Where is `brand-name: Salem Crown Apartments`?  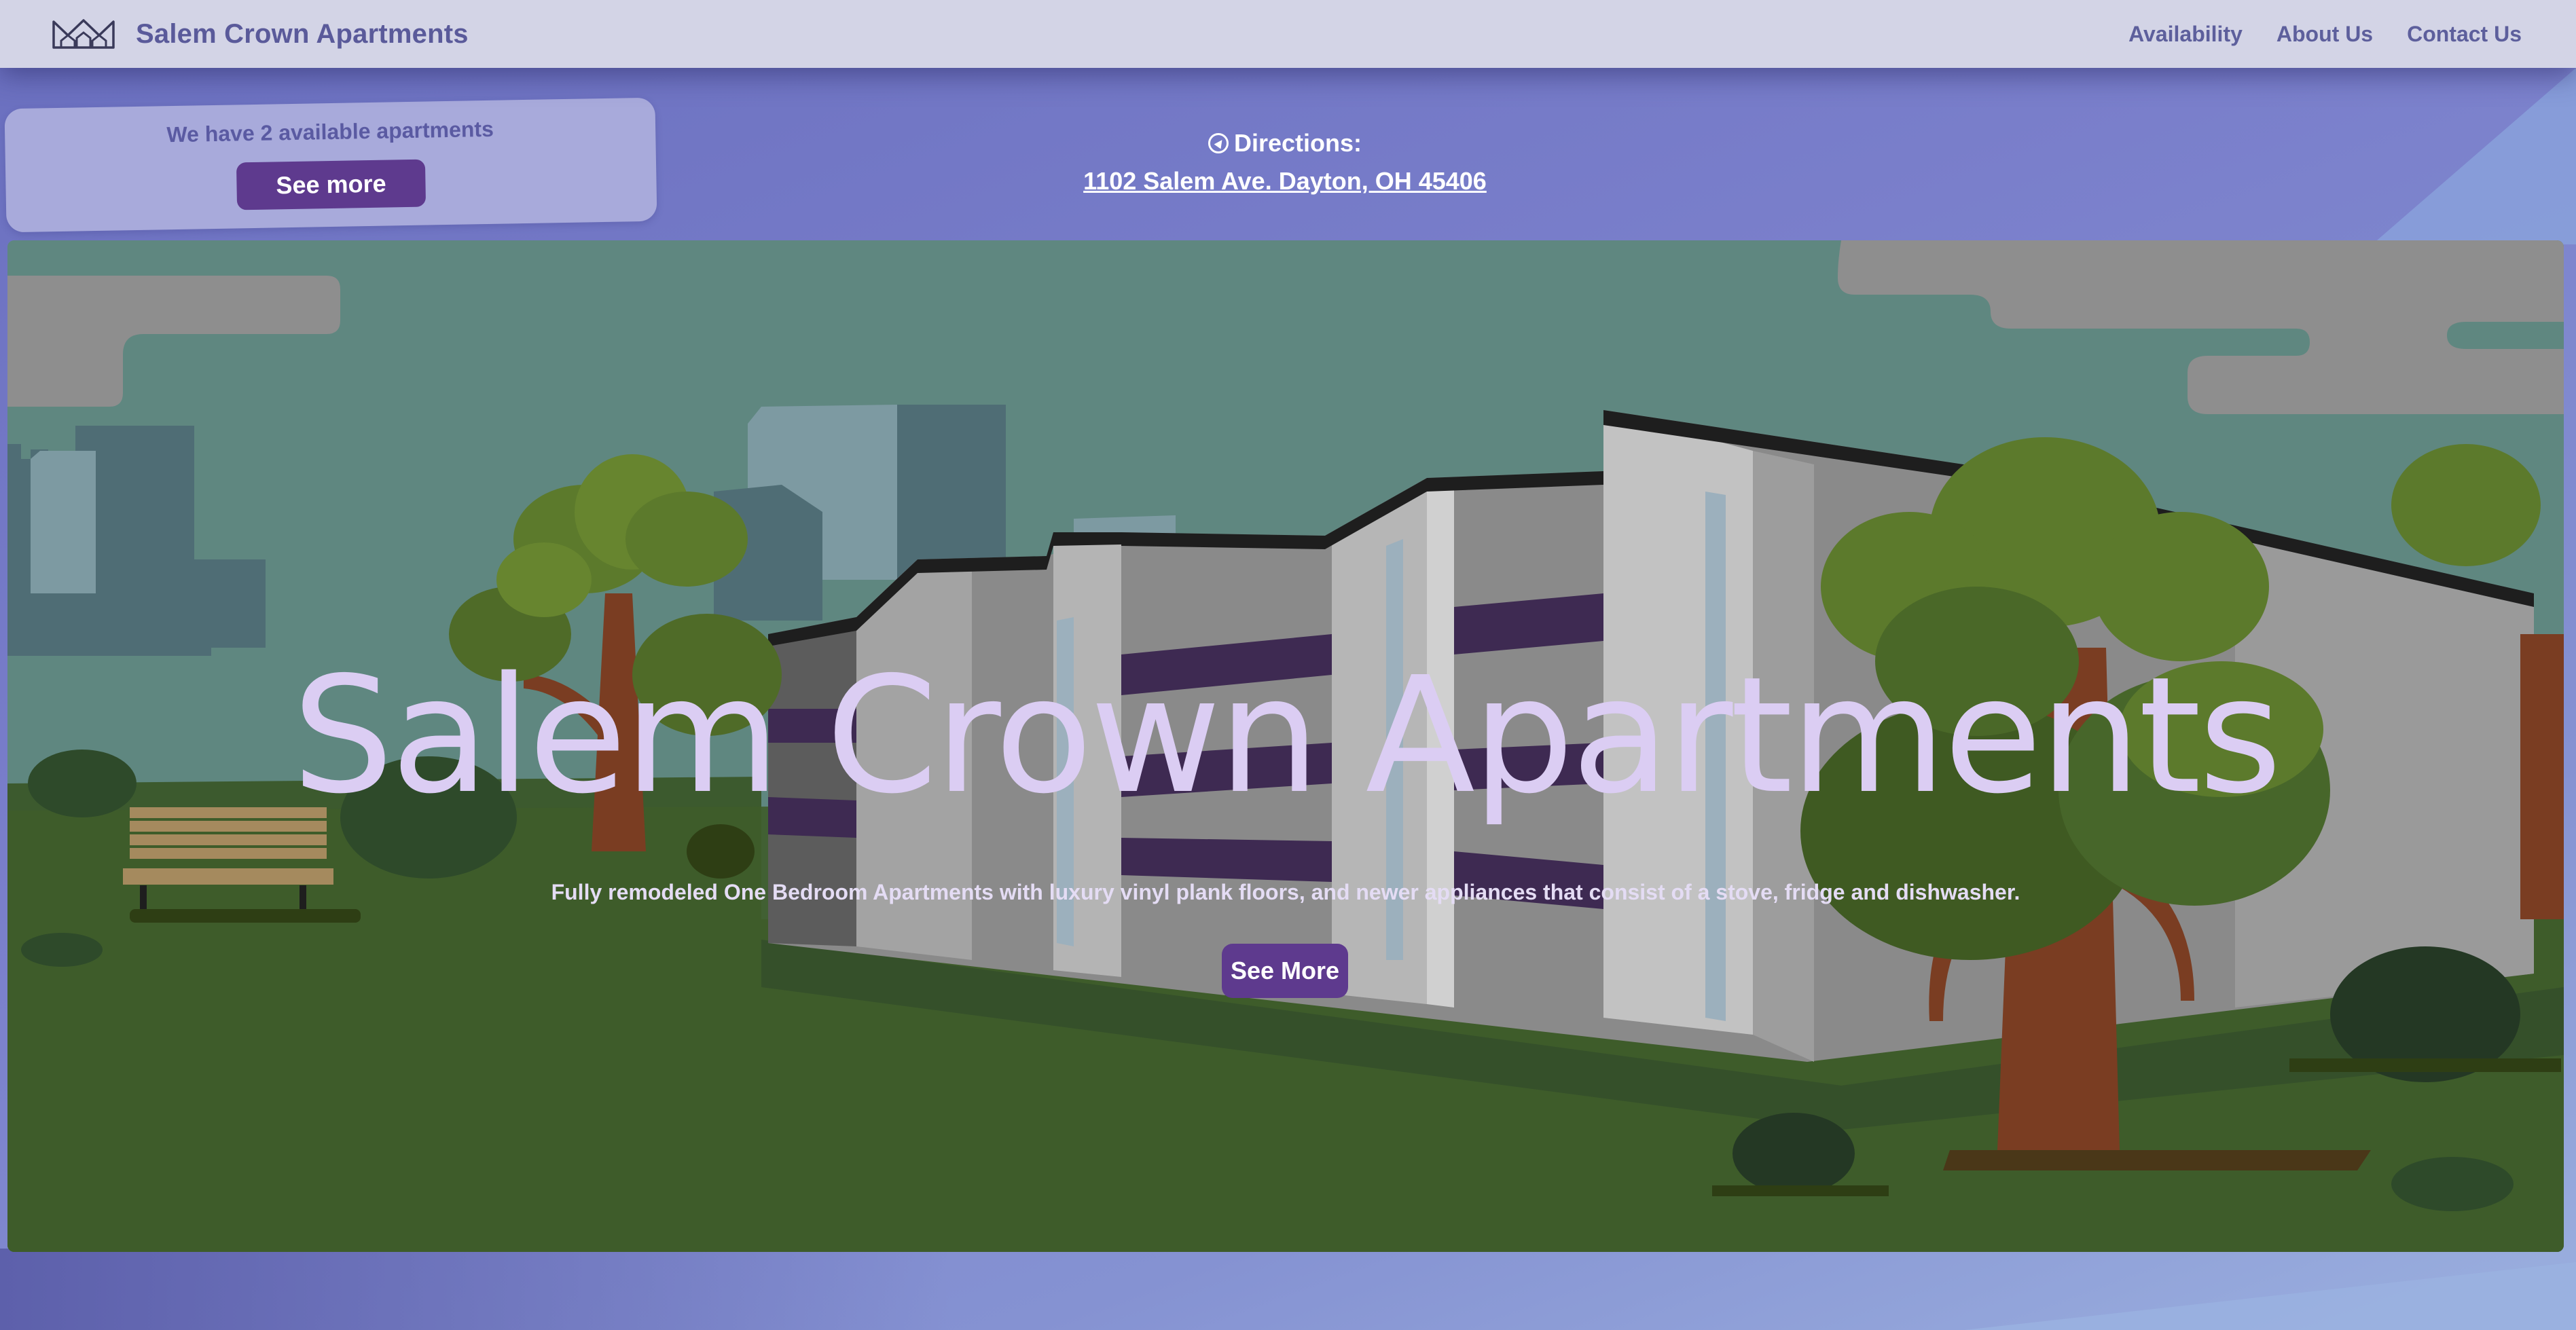 brand-name: Salem Crown Apartments is located at coordinates (302, 34).